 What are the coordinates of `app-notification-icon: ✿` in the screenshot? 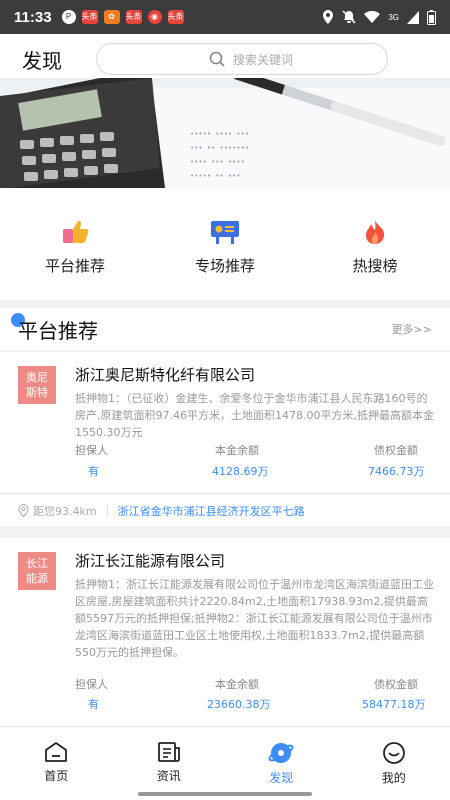 It's located at (111, 17).